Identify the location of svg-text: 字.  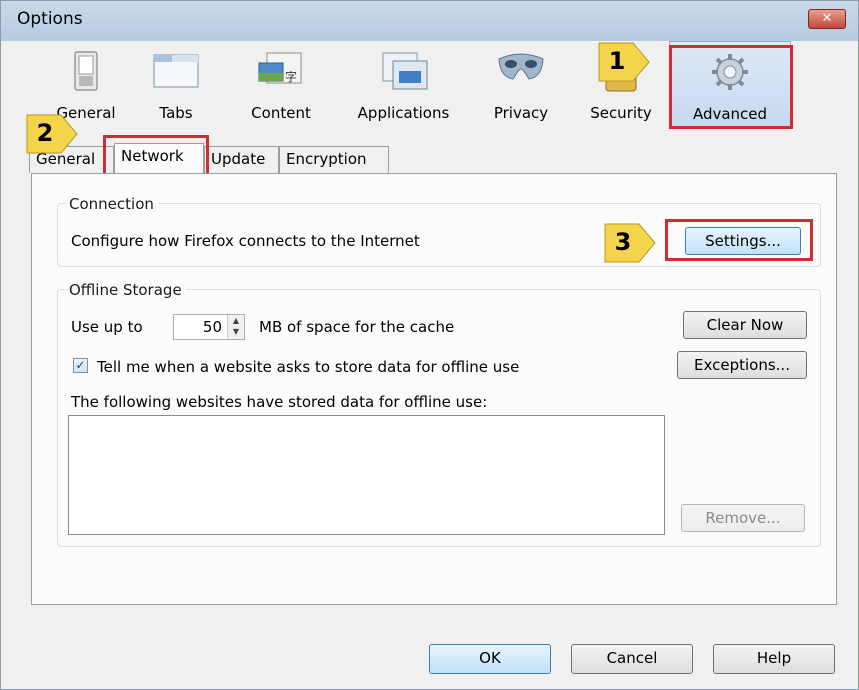
(291, 76).